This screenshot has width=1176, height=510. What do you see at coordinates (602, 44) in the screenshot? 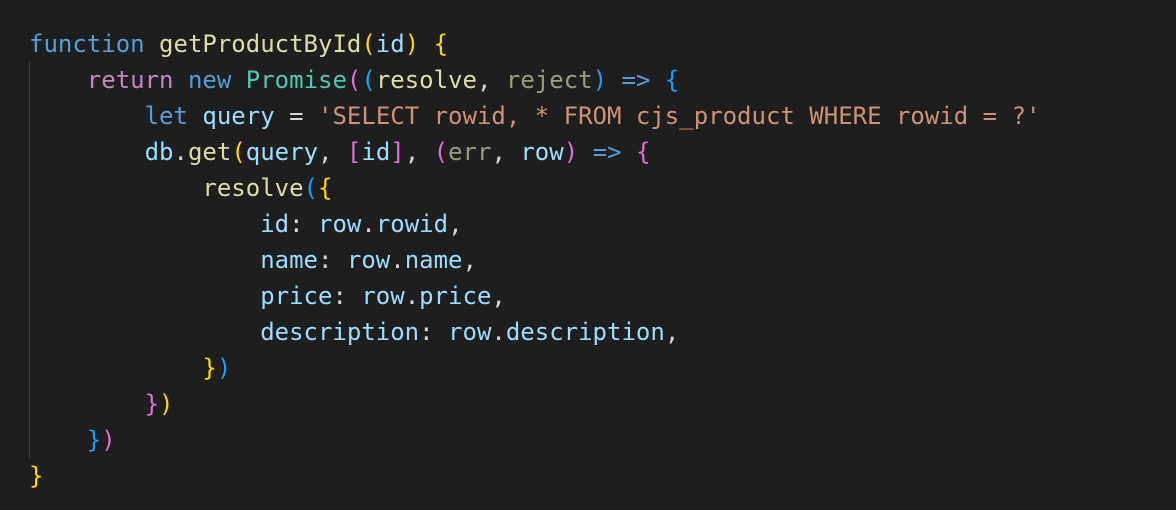
I see `code-line: function getProductById(id) {` at bounding box center [602, 44].